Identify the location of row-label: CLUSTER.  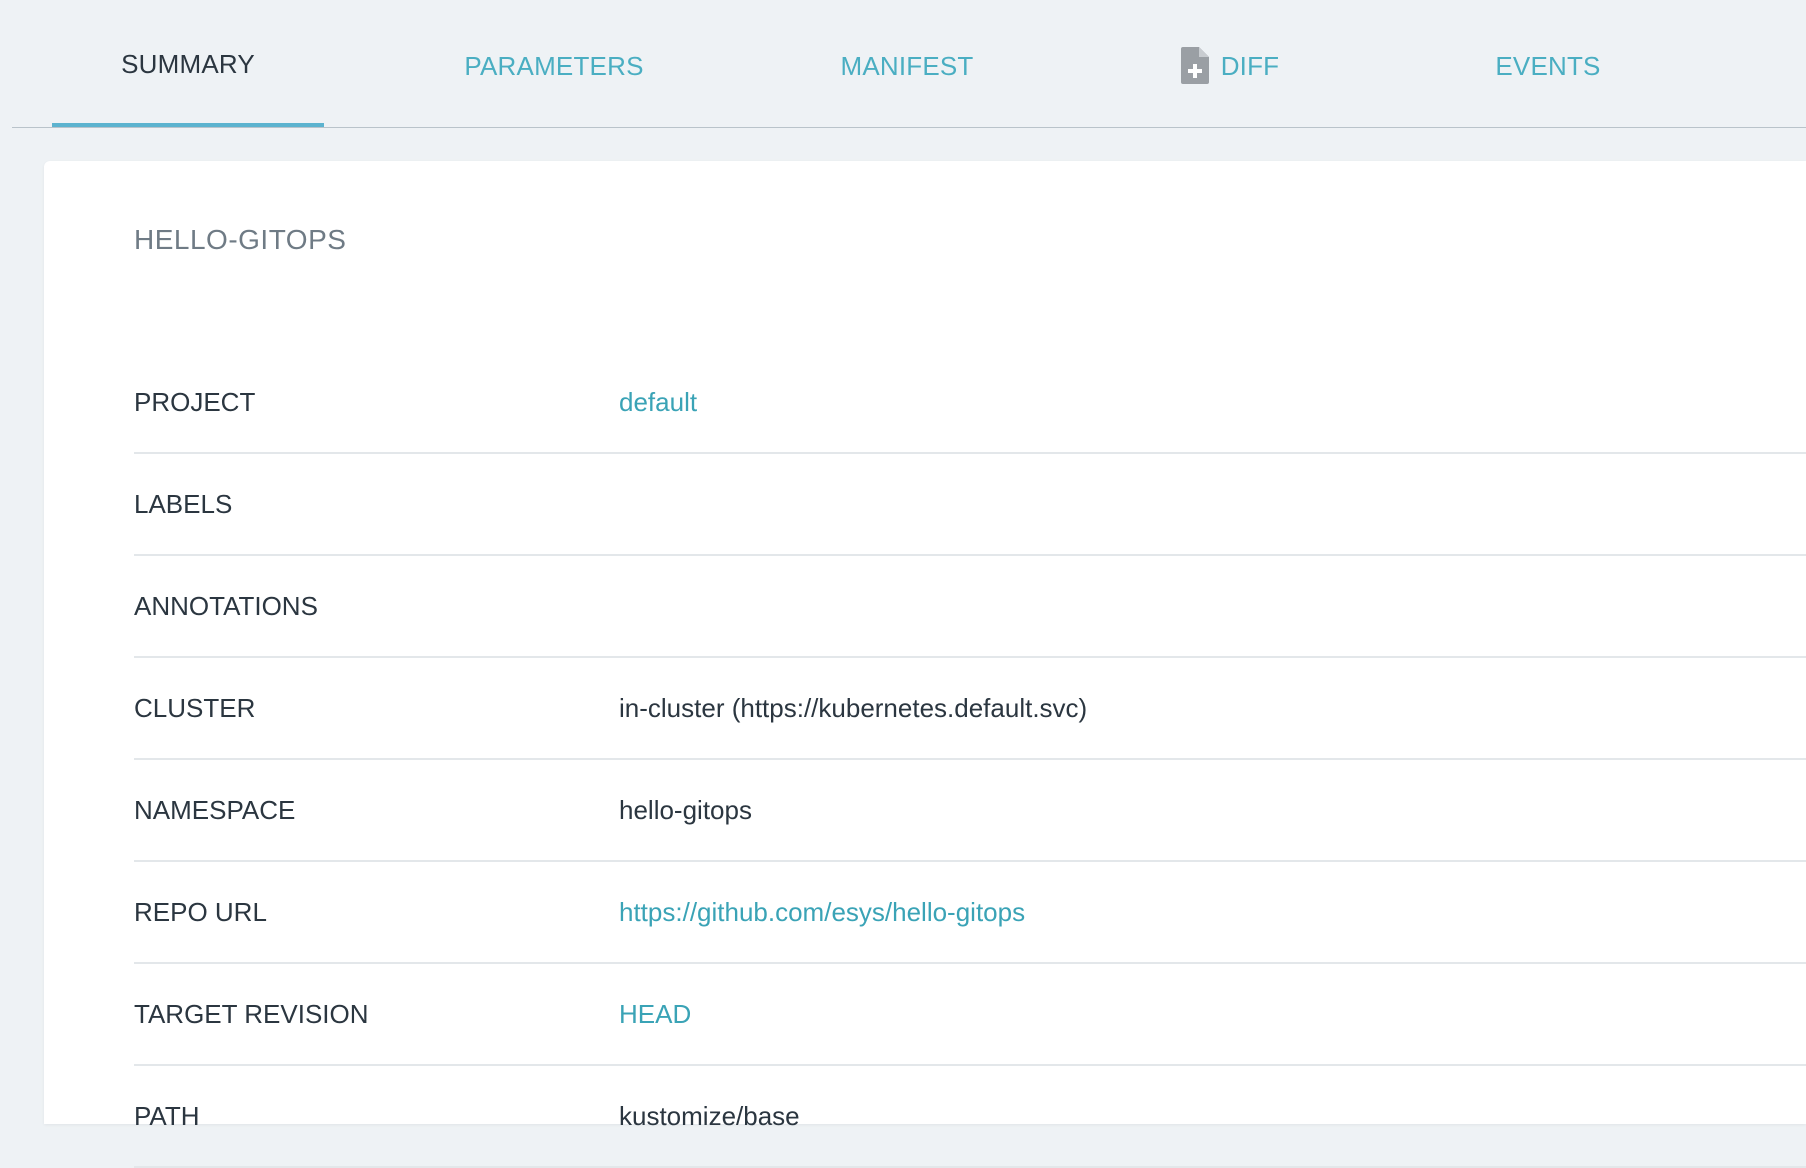
(195, 708).